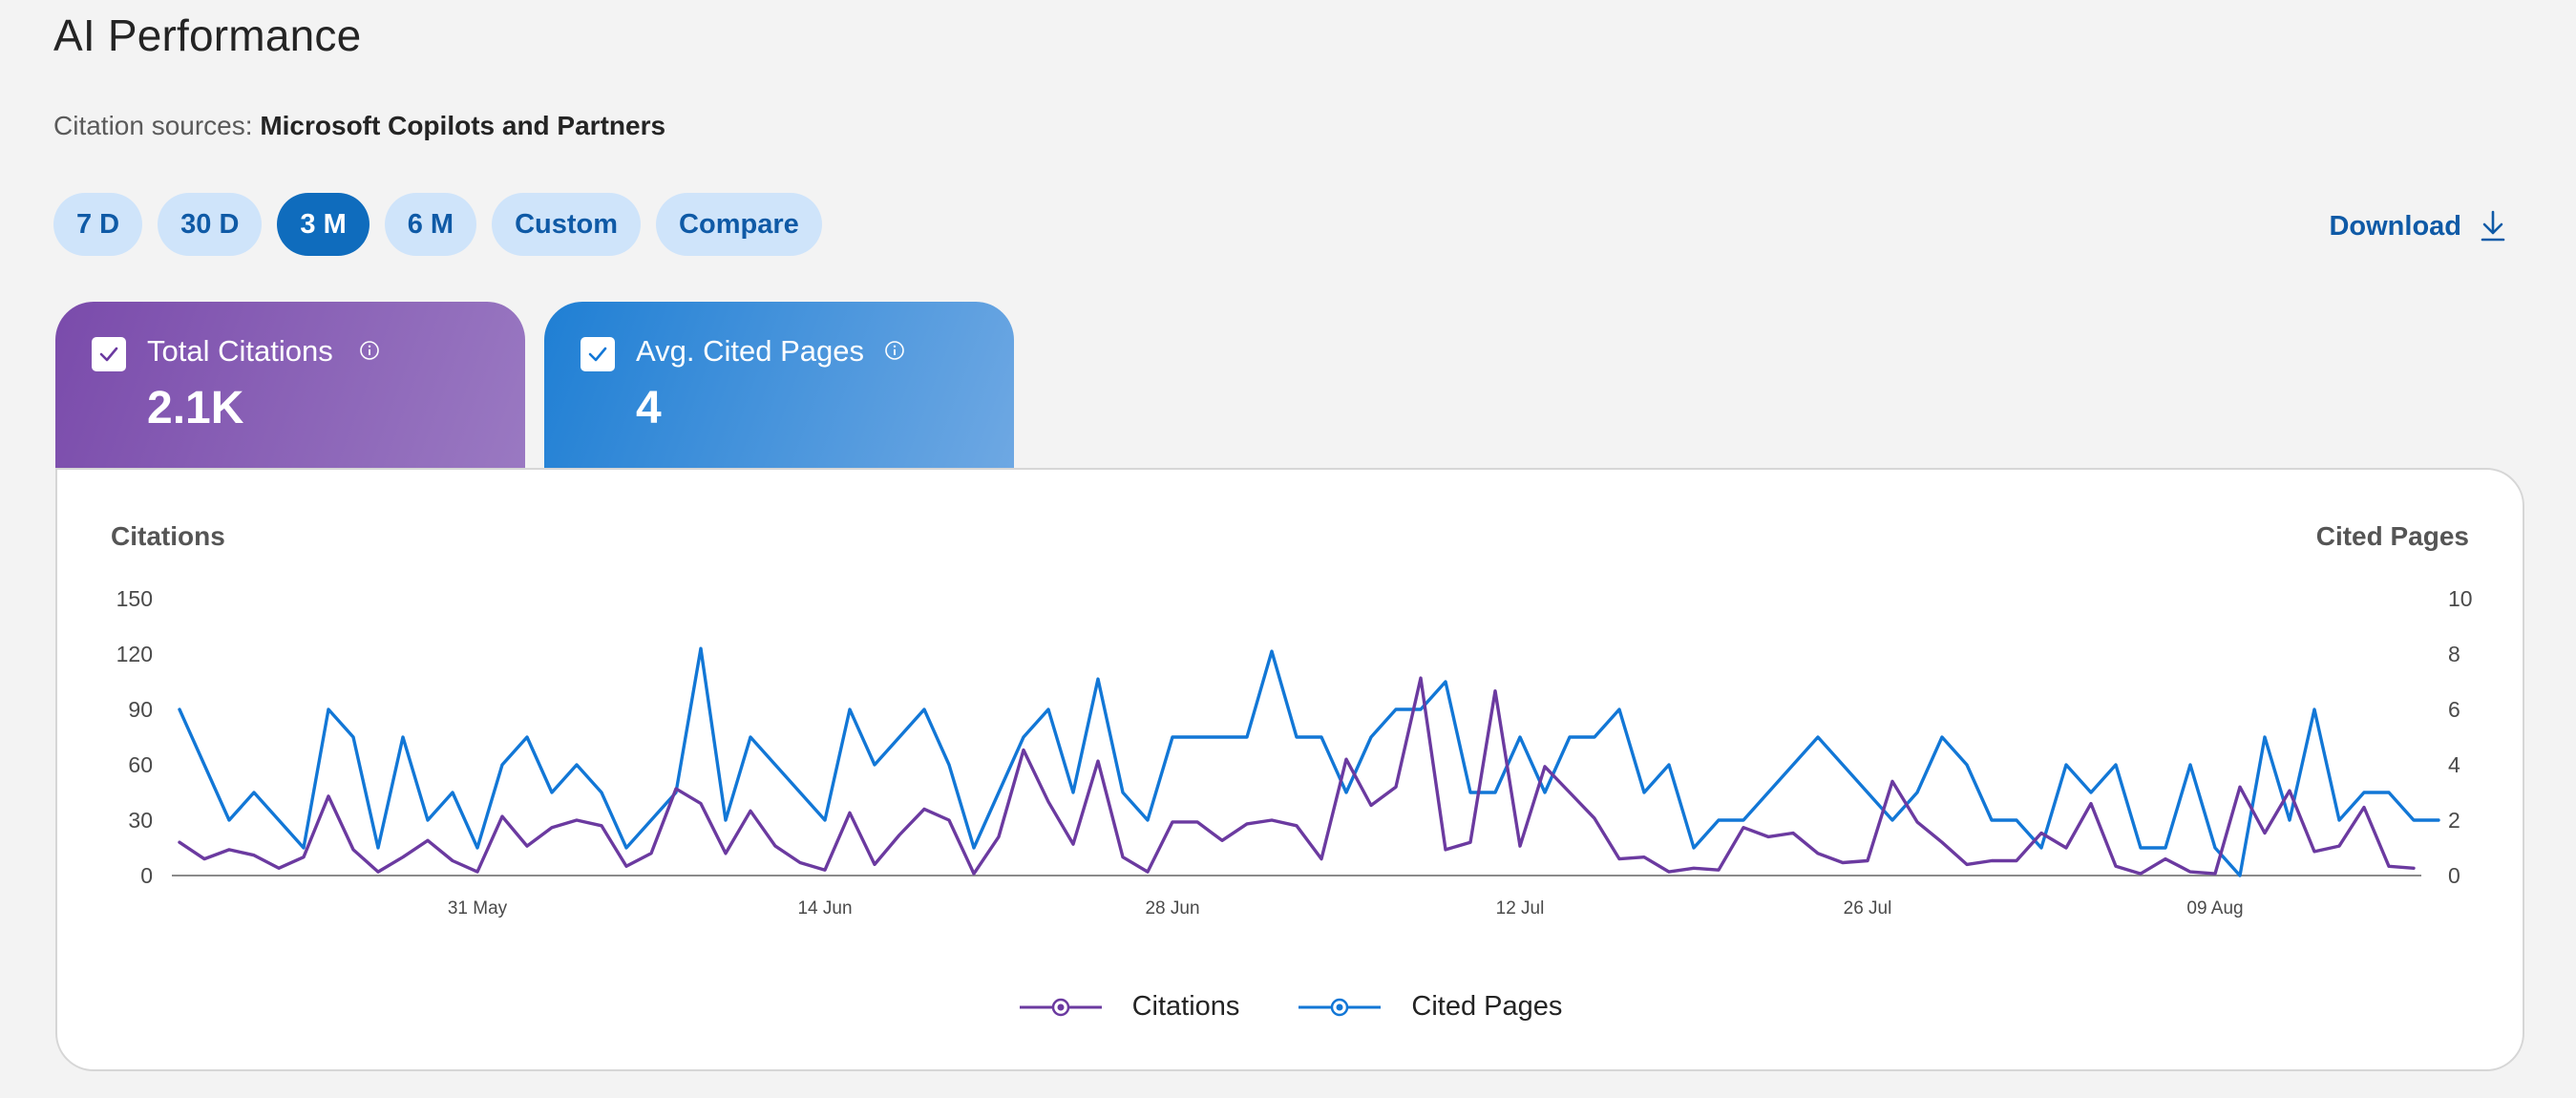  Describe the element at coordinates (649, 408) in the screenshot. I see `avg-cited-pages-value: 4` at that location.